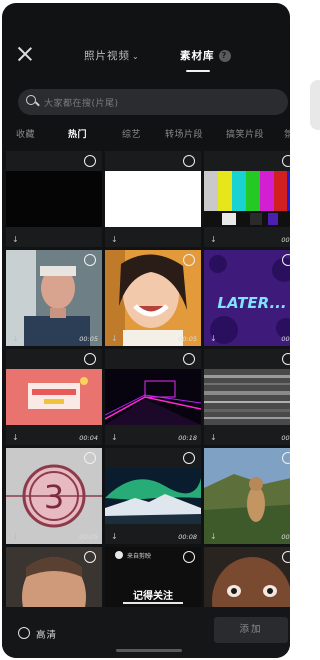  I want to click on material-tile: 3 ↓ 00:05, so click(54, 496).